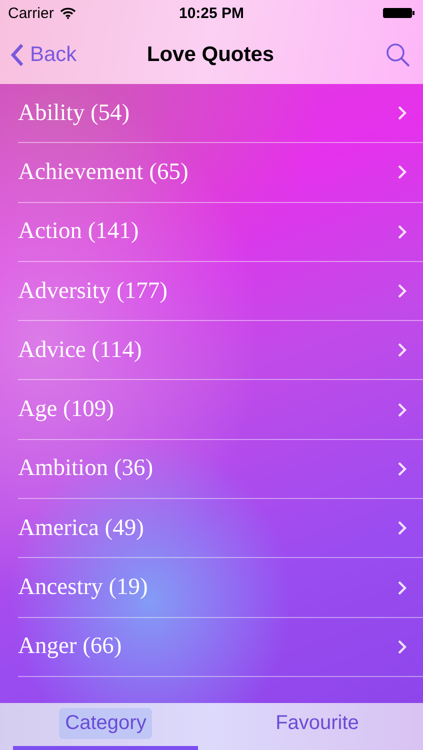  I want to click on category-row: Ambition (36), so click(220, 470).